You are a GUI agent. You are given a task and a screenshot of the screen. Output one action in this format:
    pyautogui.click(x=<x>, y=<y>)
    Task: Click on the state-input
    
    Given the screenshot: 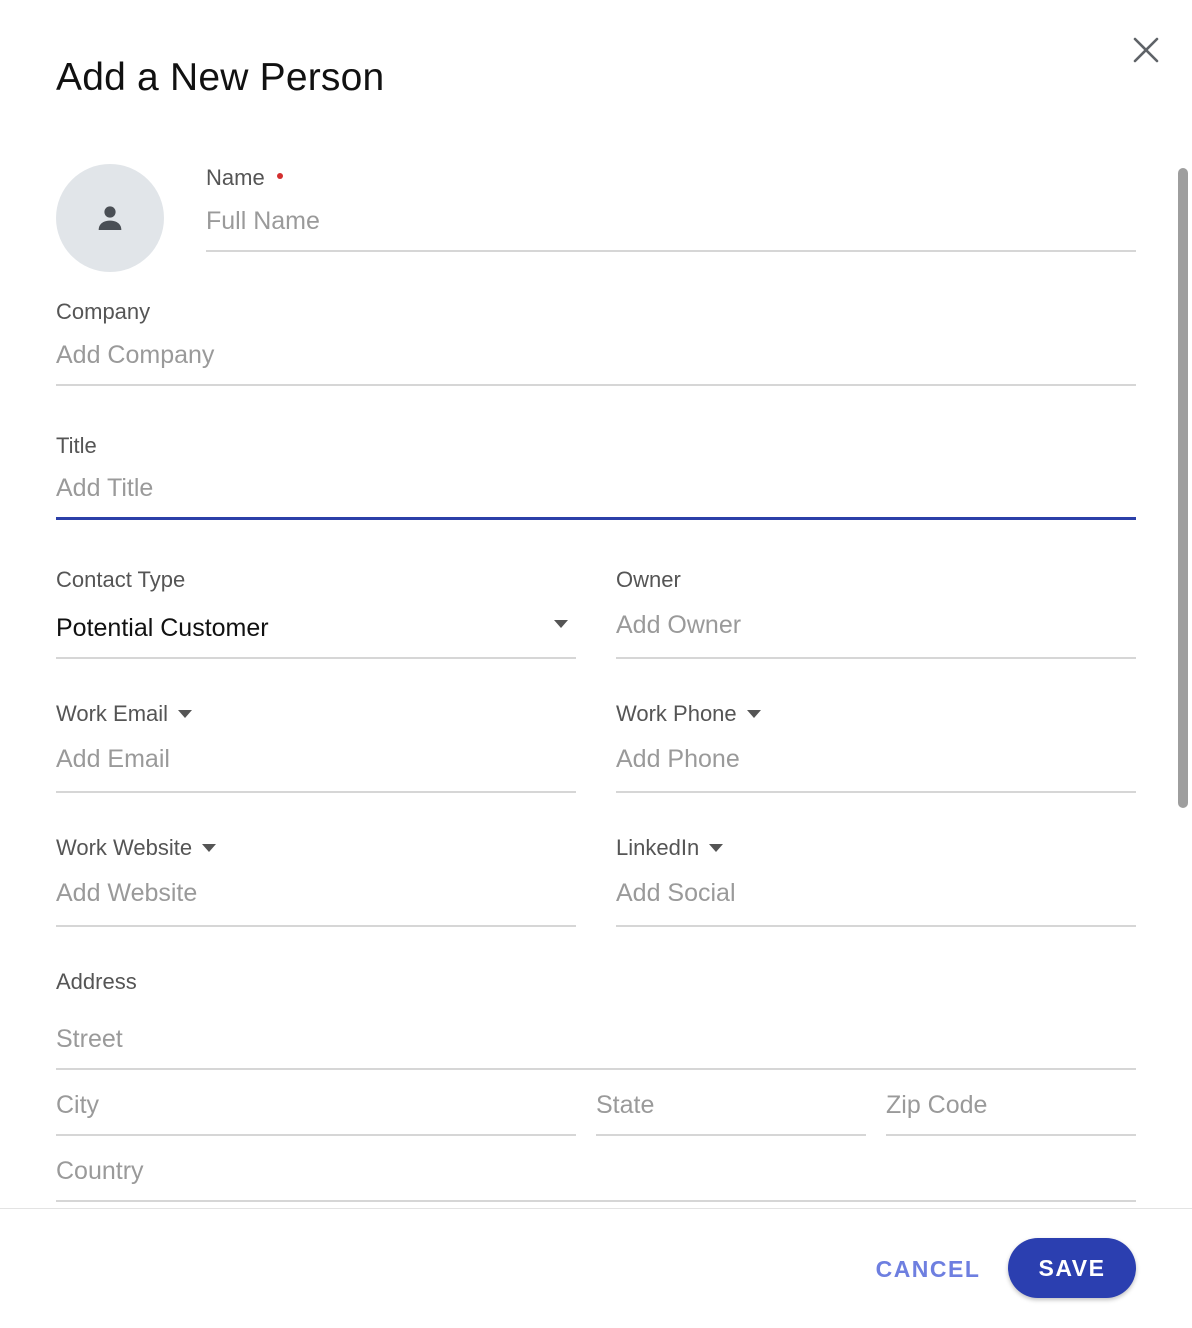 What is the action you would take?
    pyautogui.click(x=731, y=1105)
    